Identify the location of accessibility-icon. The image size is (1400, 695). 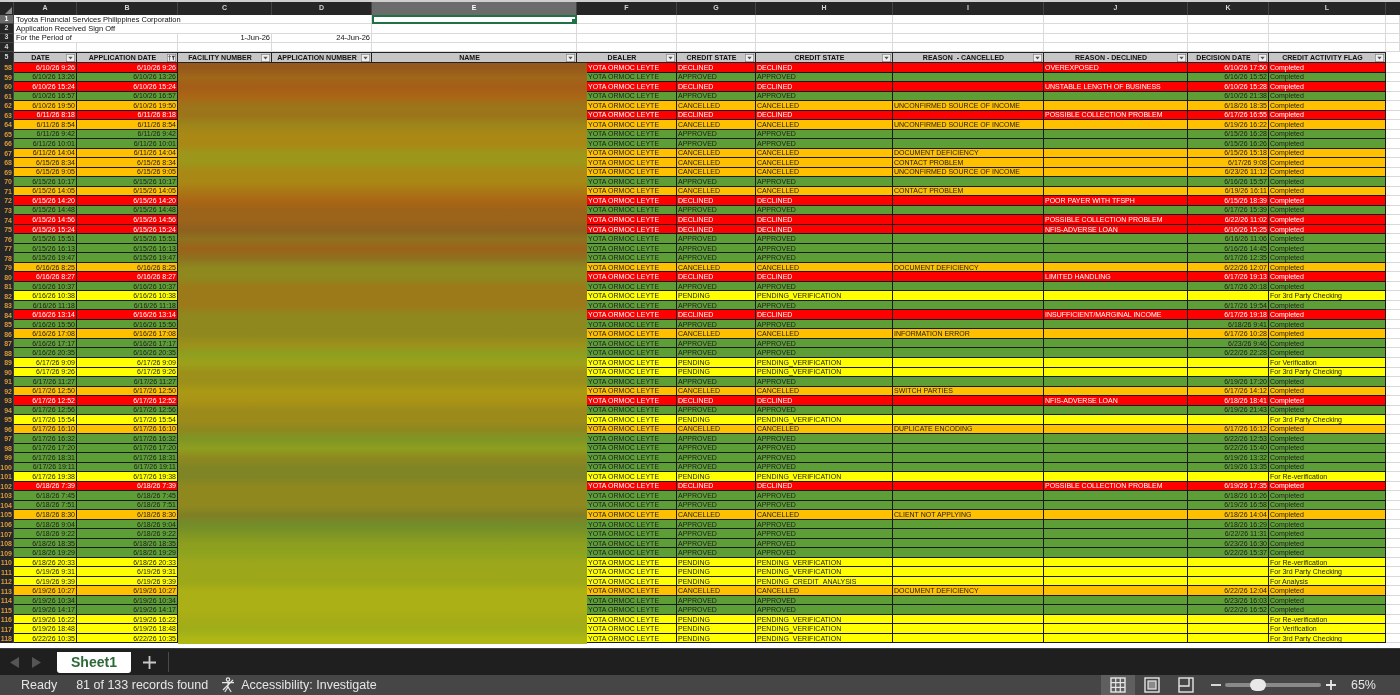
(228, 685).